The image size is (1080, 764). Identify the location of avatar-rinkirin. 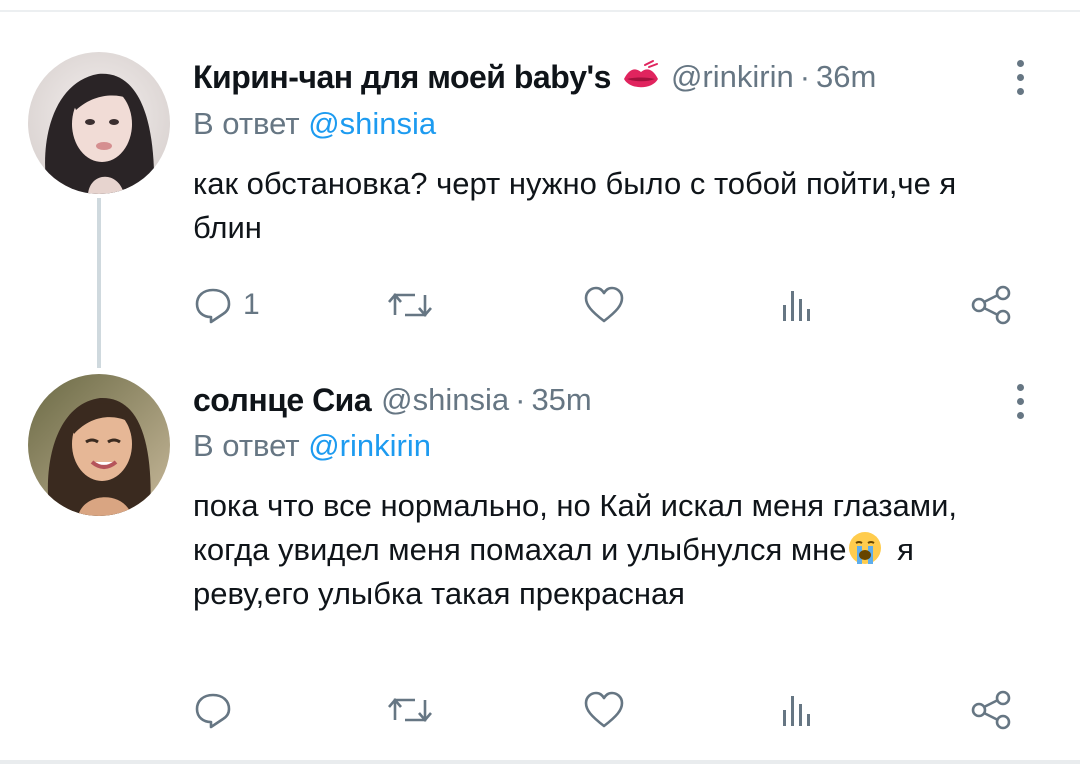
(99, 123).